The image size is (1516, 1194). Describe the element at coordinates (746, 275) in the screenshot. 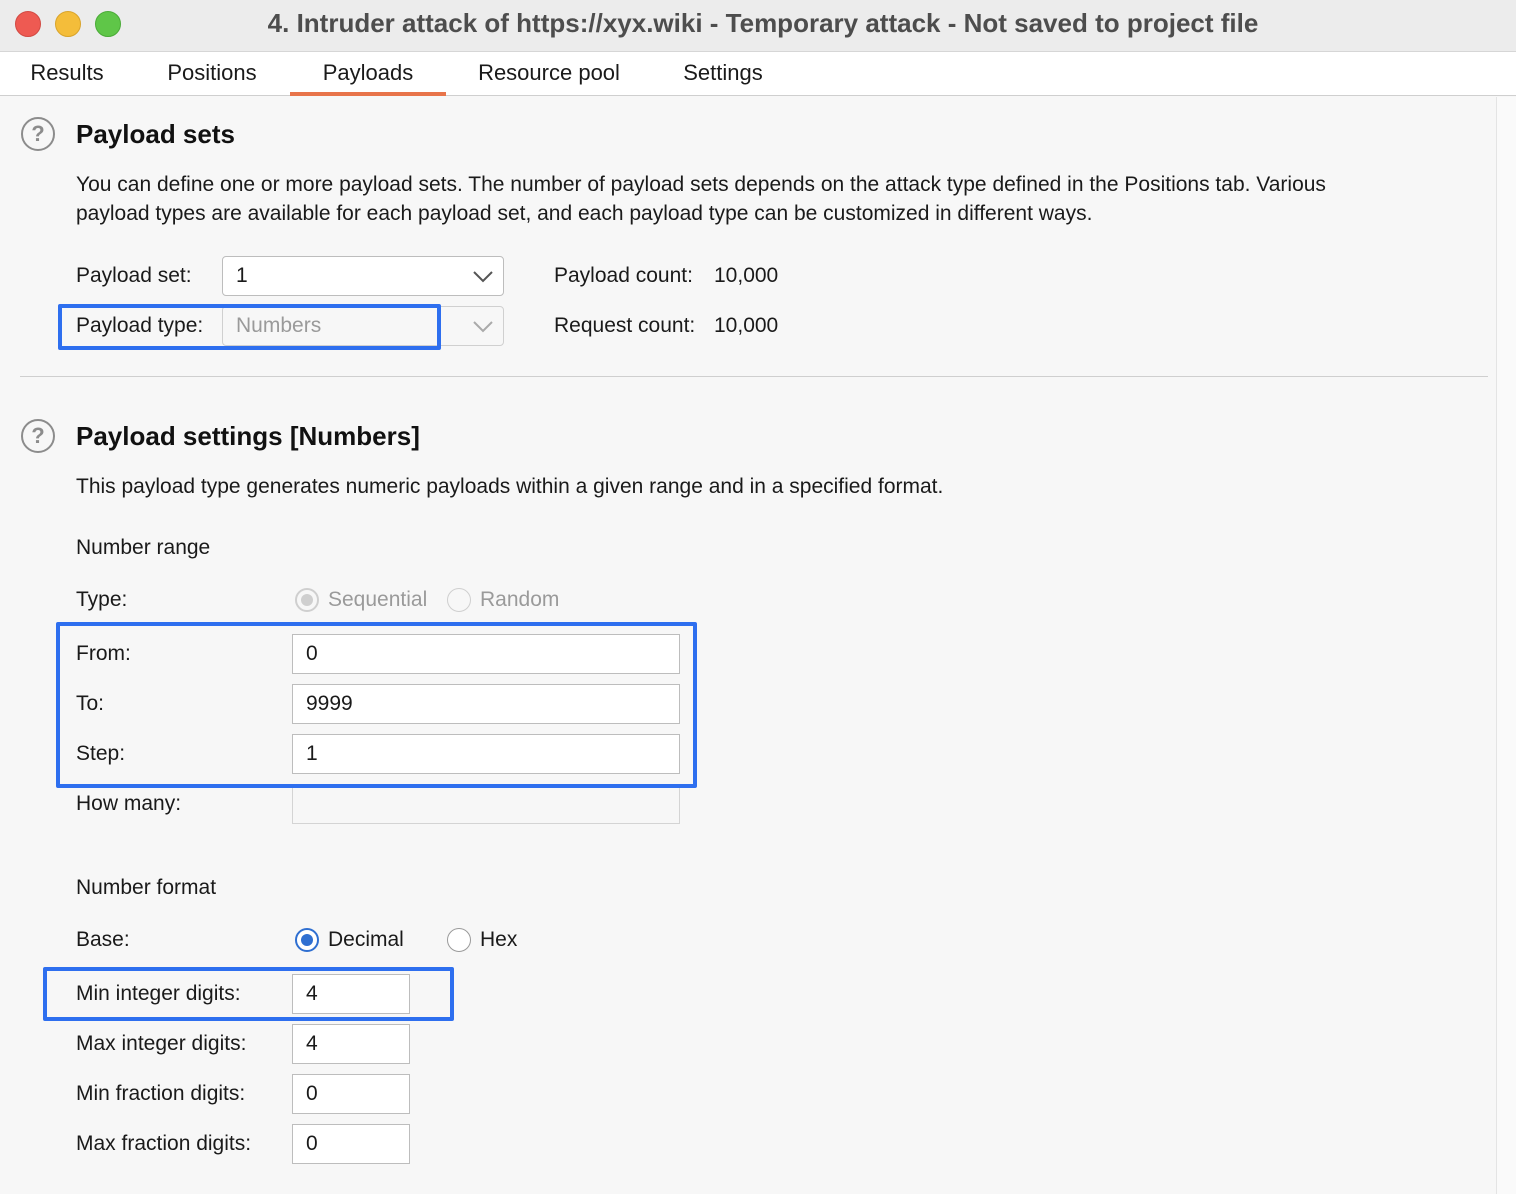

I see `payload-count-value: 10,000` at that location.